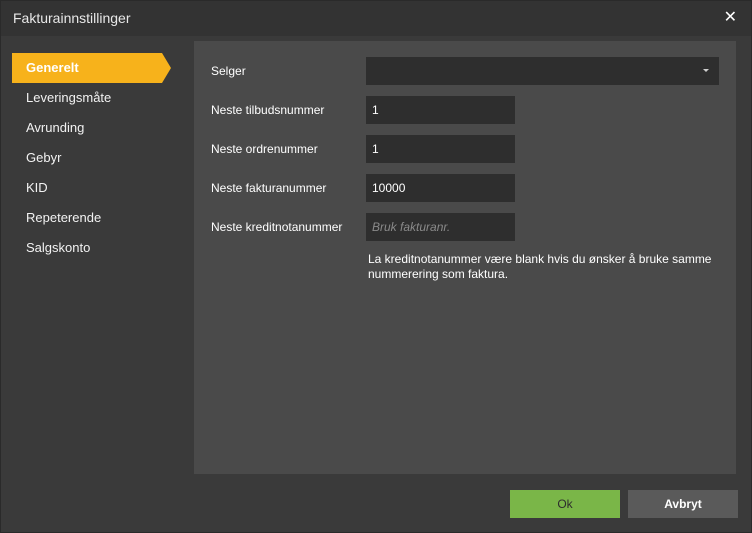 The height and width of the screenshot is (533, 752). I want to click on sidebar-item-repeterende: Repeterende, so click(97, 218).